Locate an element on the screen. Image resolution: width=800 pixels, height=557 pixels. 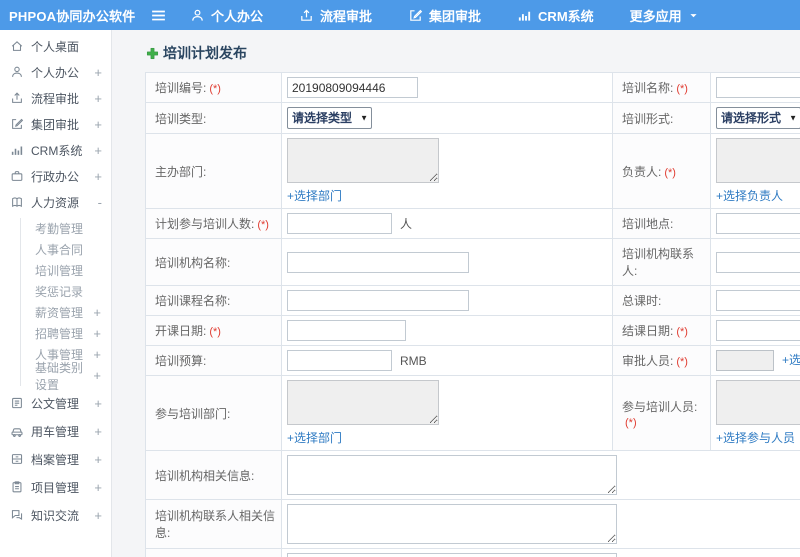
document-icon is located at coordinates (17, 403).